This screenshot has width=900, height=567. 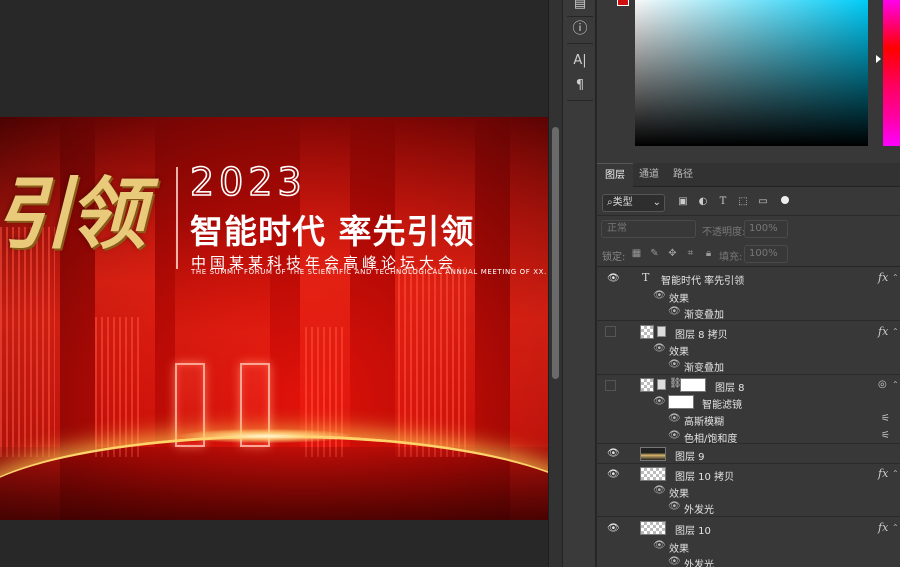 I want to click on lock-all-icon: 🔒︎, so click(x=708, y=253).